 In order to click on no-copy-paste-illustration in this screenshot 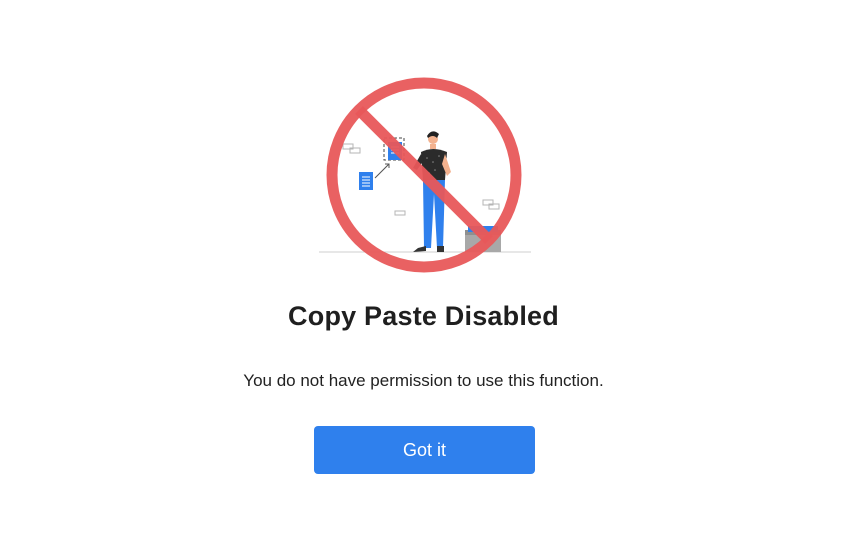, I will do `click(425, 175)`.